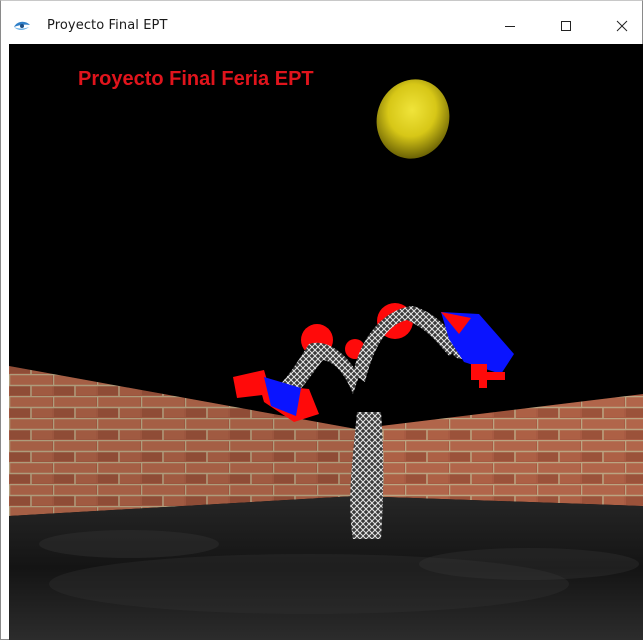 This screenshot has height=640, width=643. Describe the element at coordinates (321, 26) in the screenshot. I see `title-bar: Proyecto Final EPT` at that location.